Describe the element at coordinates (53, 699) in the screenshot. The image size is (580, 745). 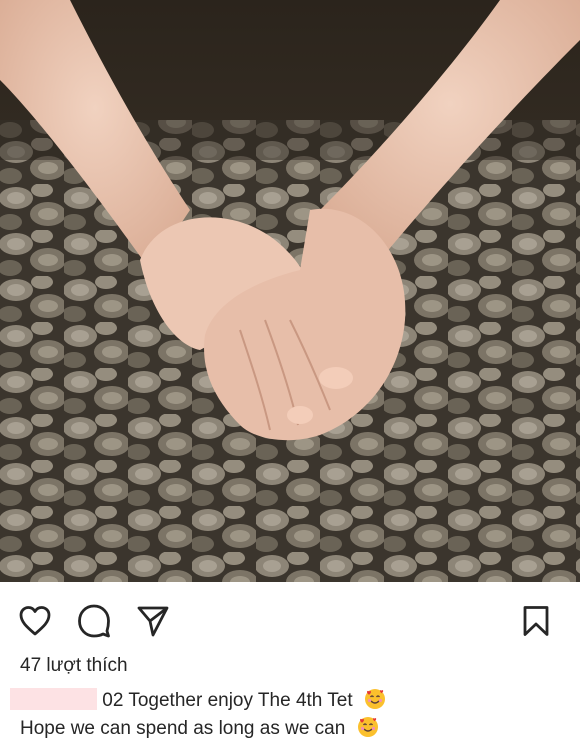
I see `username-redacted` at that location.